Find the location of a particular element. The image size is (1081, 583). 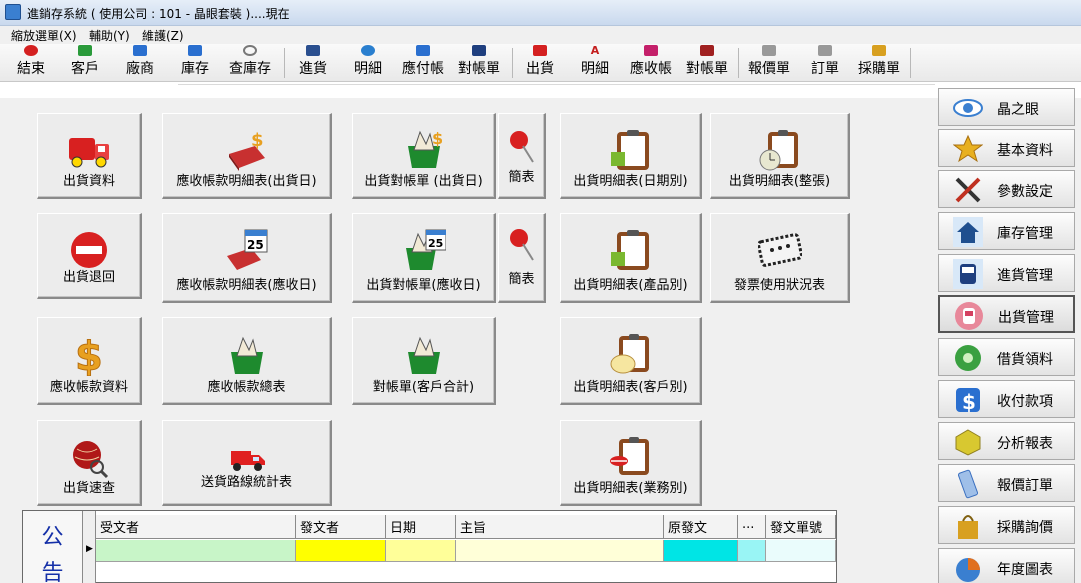

inventory-icon is located at coordinates (195, 50).